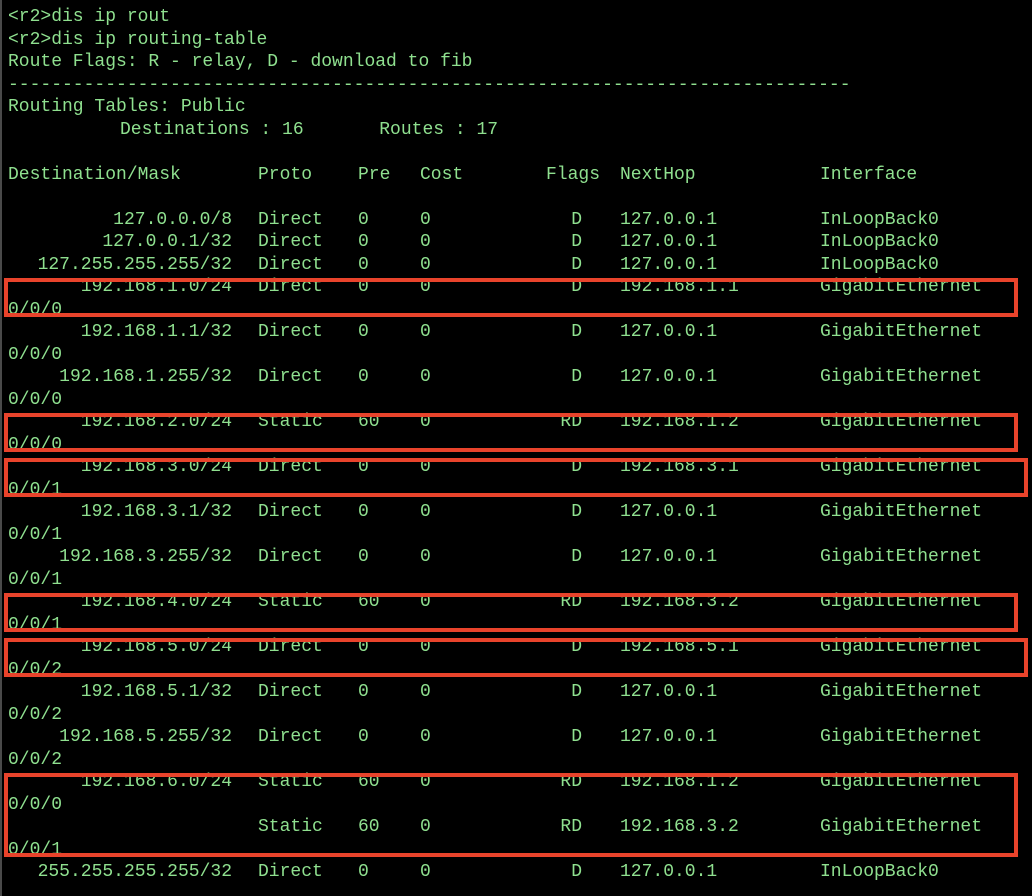 Image resolution: width=1032 pixels, height=896 pixels. What do you see at coordinates (89, 17) in the screenshot?
I see `command-line-1: <r2>dis ip rout` at bounding box center [89, 17].